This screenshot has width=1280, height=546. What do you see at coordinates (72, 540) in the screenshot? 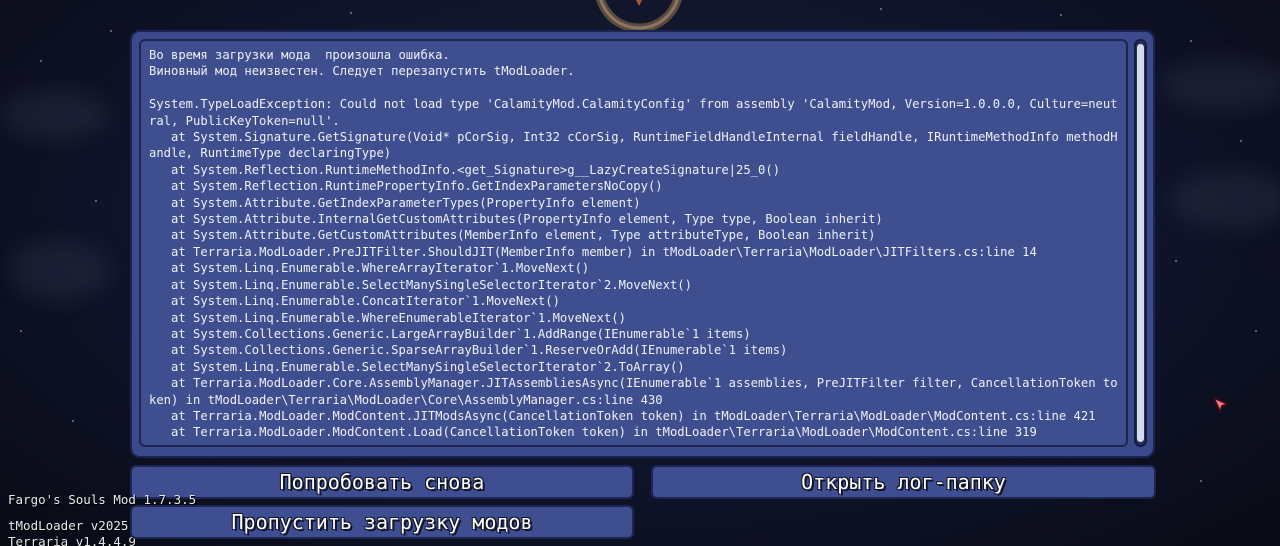
I see `terraria-version-text: Terraria v1.4.4.9` at bounding box center [72, 540].